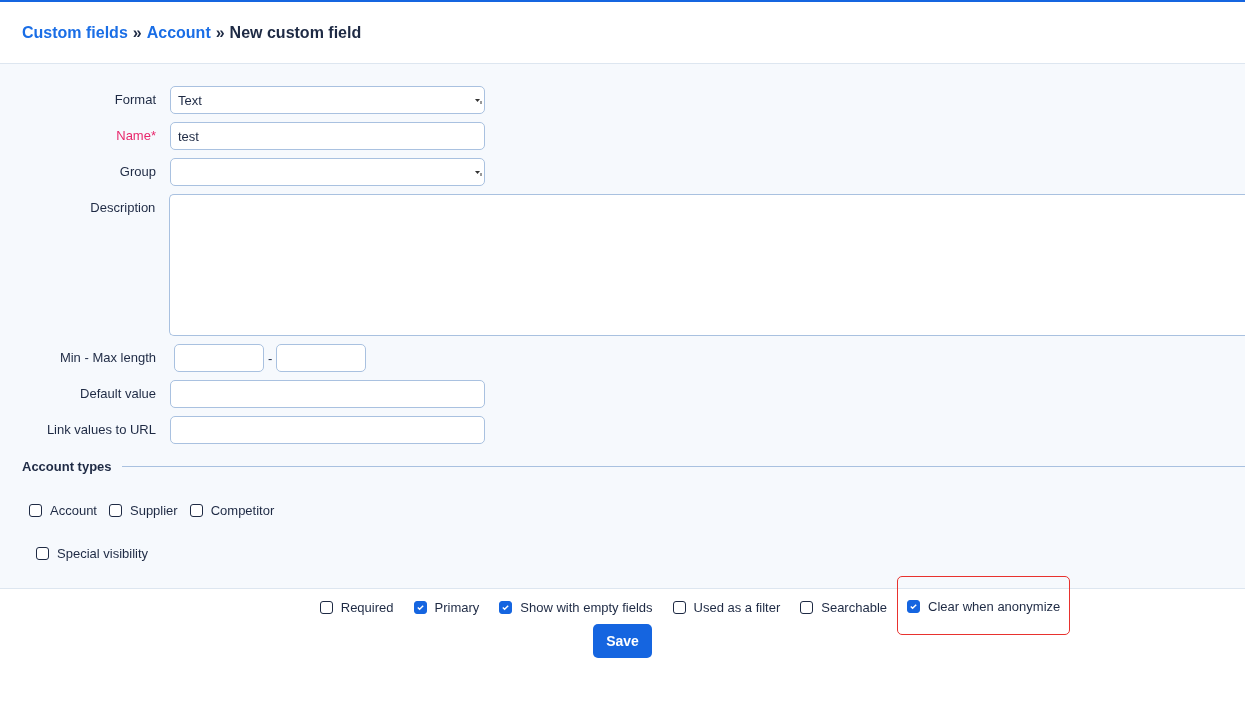 This screenshot has width=1245, height=713. What do you see at coordinates (123, 208) in the screenshot?
I see `field-label: Description` at bounding box center [123, 208].